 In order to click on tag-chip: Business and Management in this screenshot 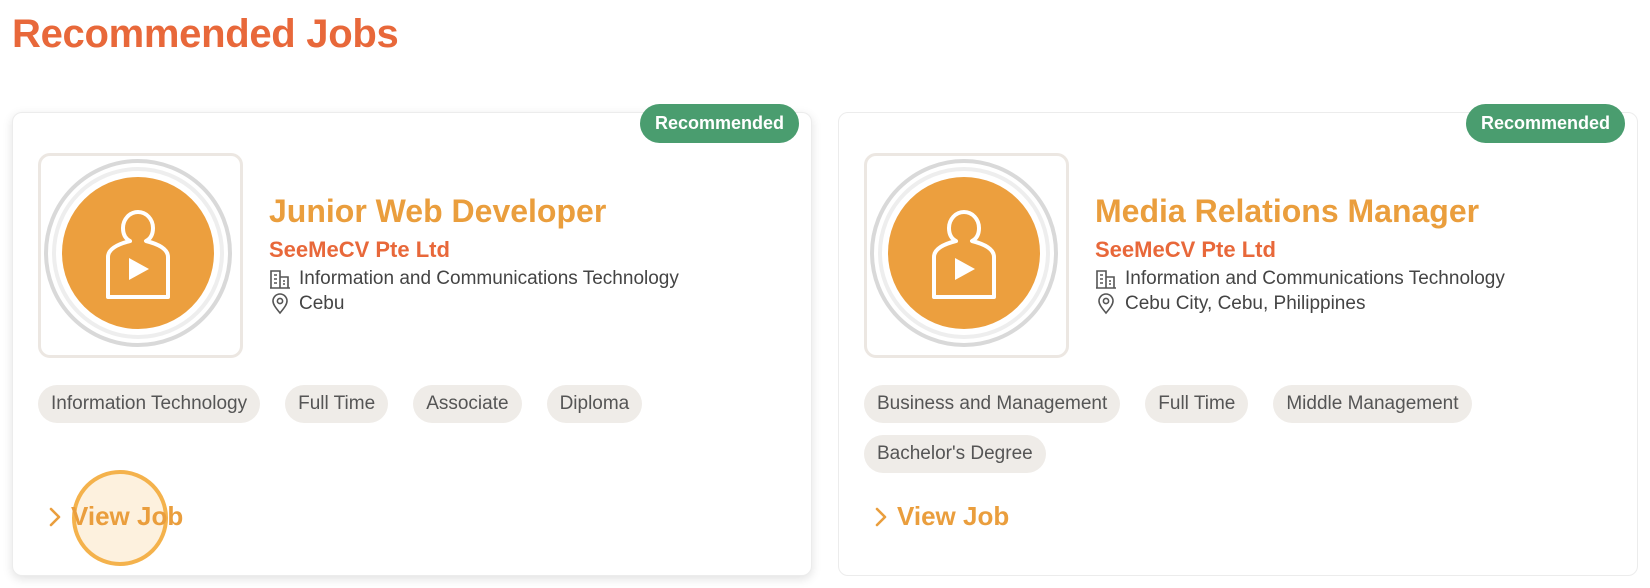, I will do `click(992, 404)`.